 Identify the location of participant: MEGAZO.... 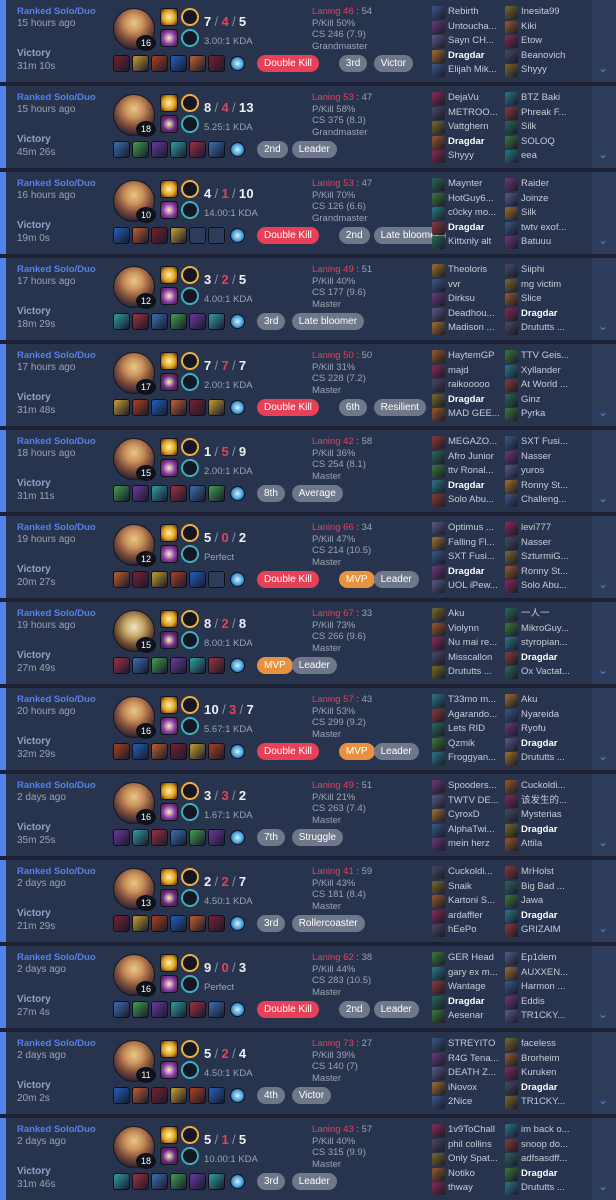
(470, 442).